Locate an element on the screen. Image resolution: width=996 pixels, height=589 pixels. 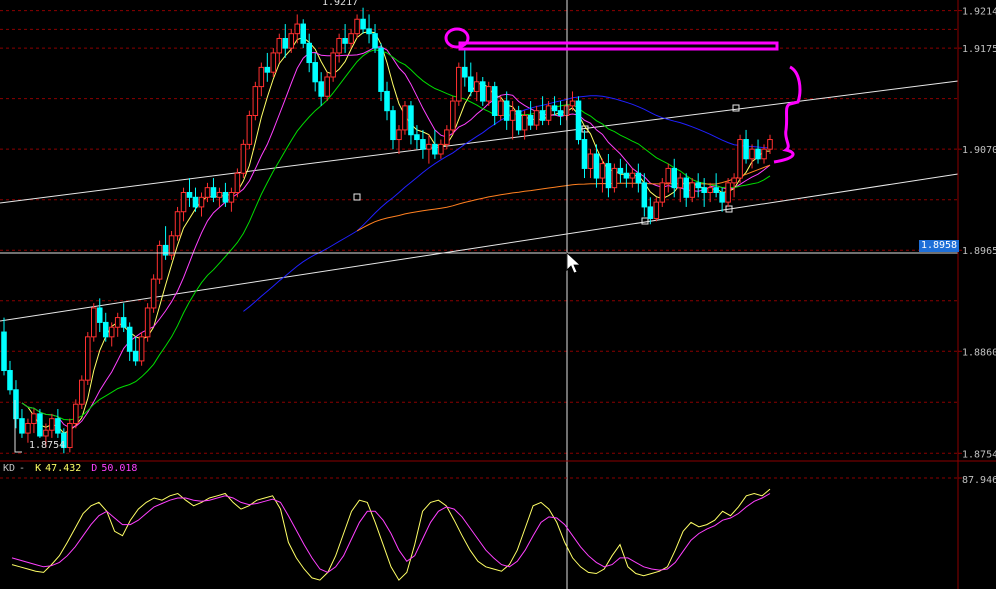
kd-legend-k-value: 47.432 is located at coordinates (63, 468).